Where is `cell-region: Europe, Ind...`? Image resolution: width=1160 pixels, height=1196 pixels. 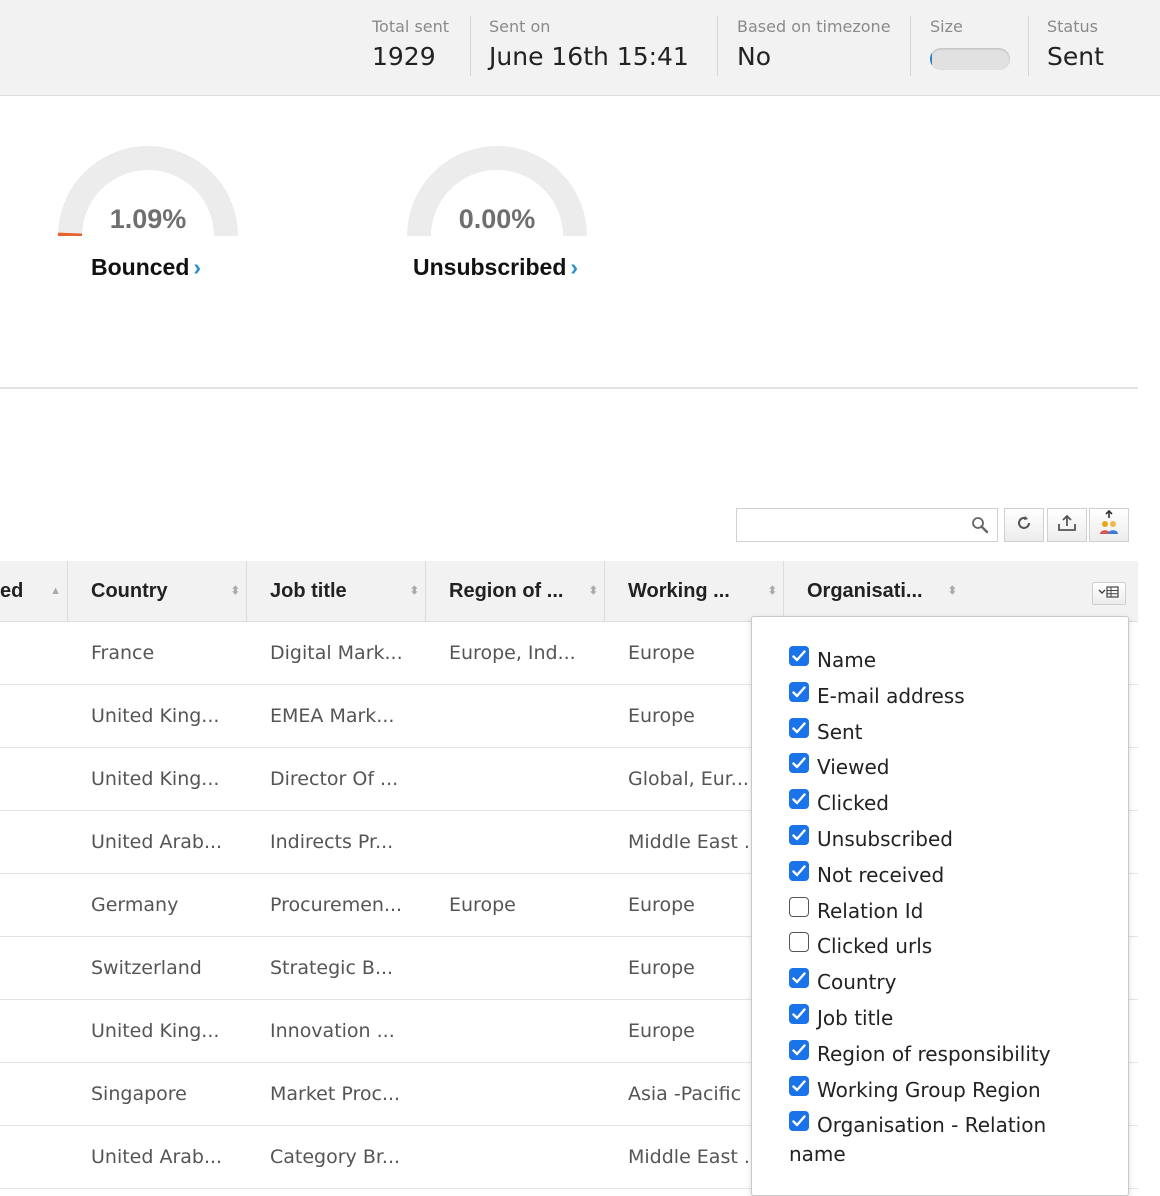
cell-region: Europe, Ind... is located at coordinates (515, 653).